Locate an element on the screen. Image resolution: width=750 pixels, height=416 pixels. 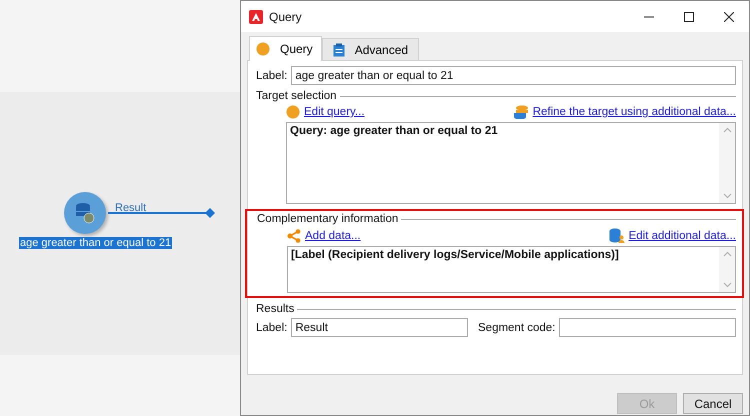
share-icon is located at coordinates (294, 235).